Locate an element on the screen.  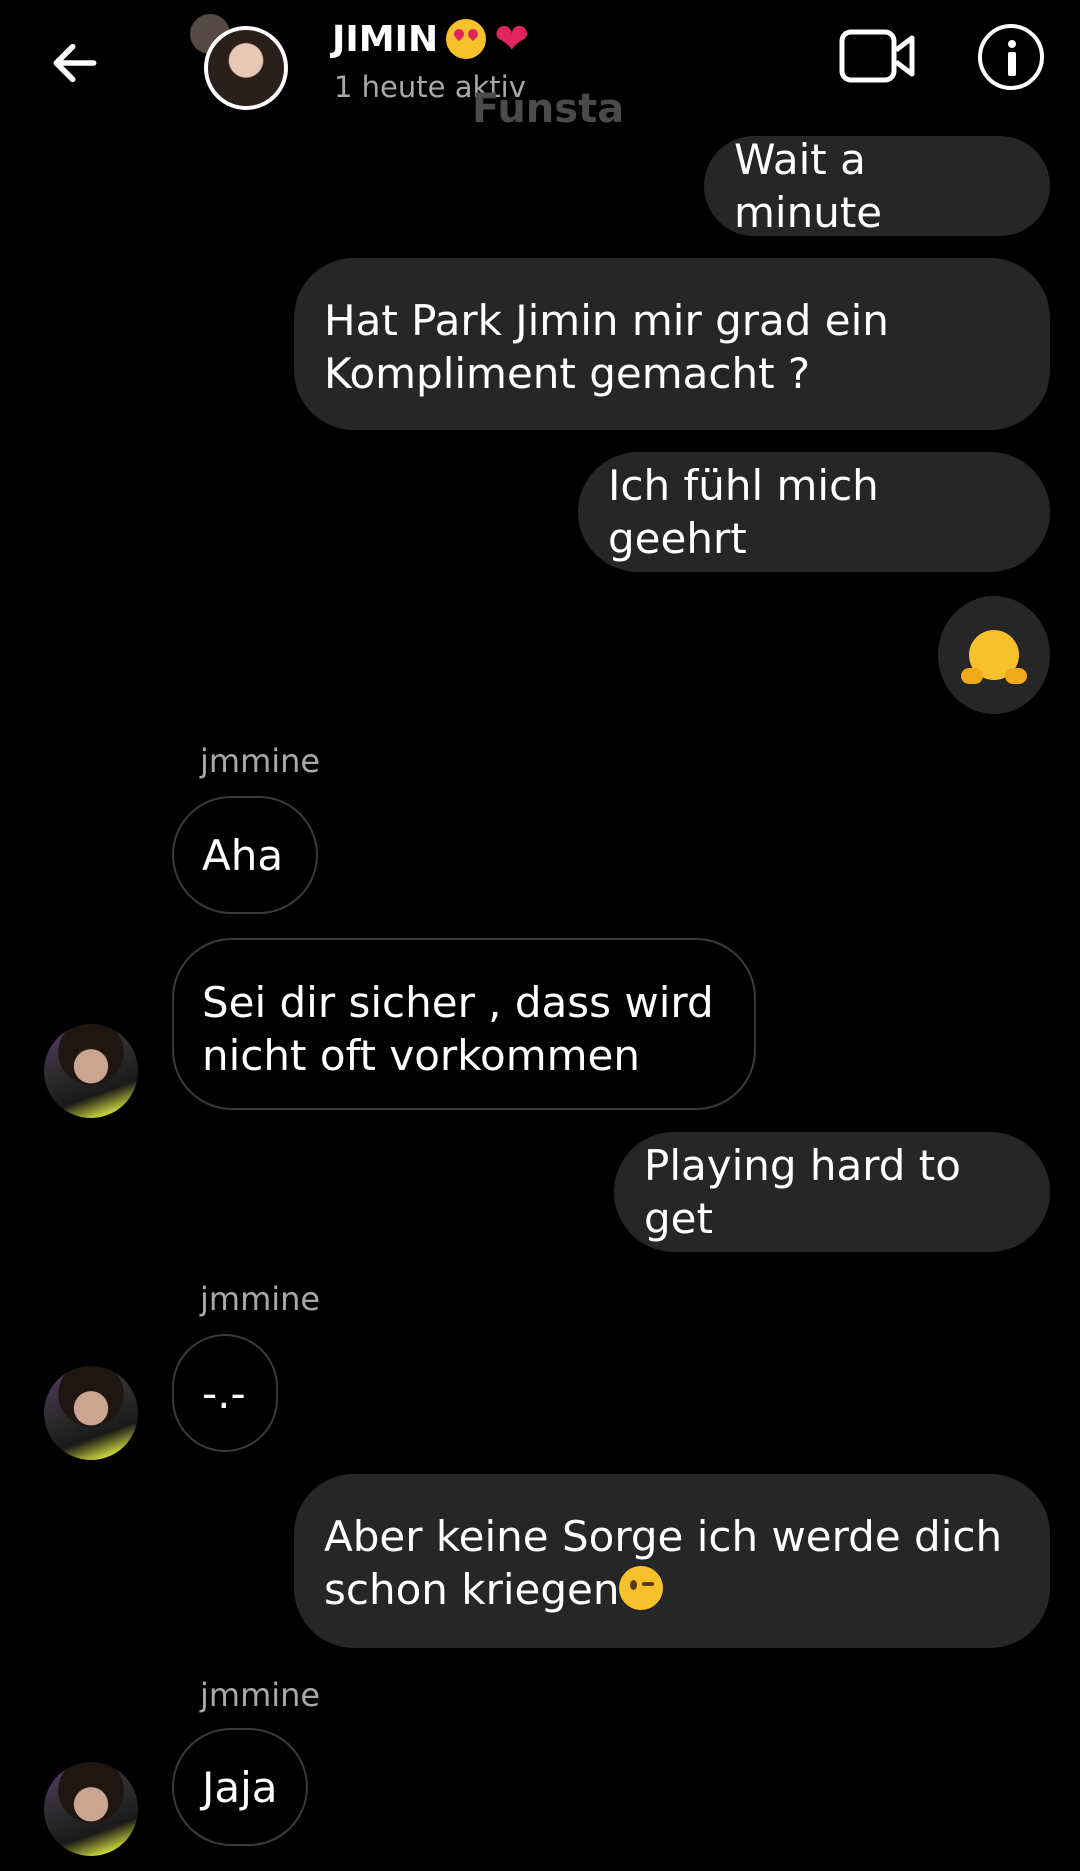
message-outgoing-emoji is located at coordinates (994, 655).